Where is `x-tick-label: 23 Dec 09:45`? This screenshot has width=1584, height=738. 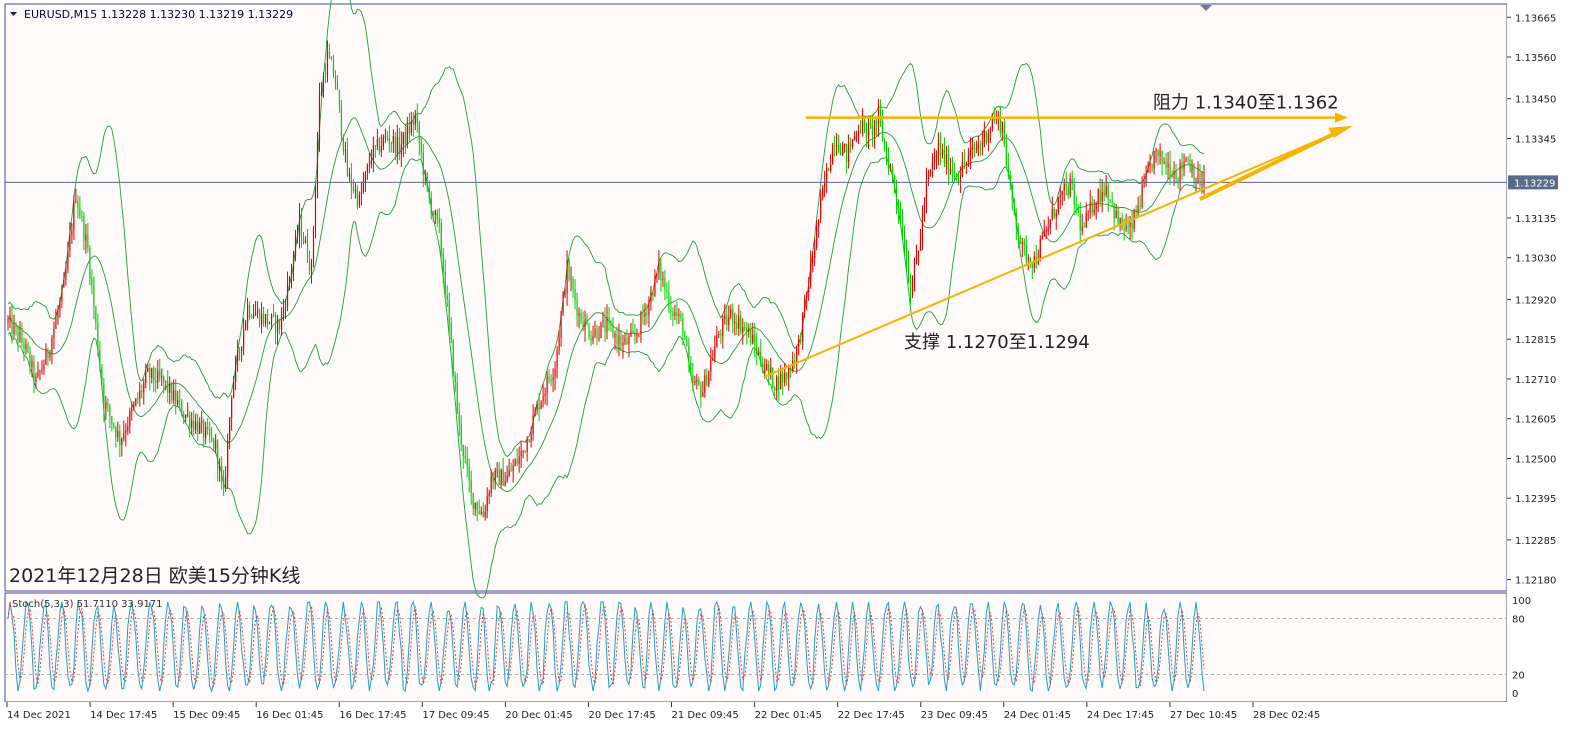 x-tick-label: 23 Dec 09:45 is located at coordinates (954, 715).